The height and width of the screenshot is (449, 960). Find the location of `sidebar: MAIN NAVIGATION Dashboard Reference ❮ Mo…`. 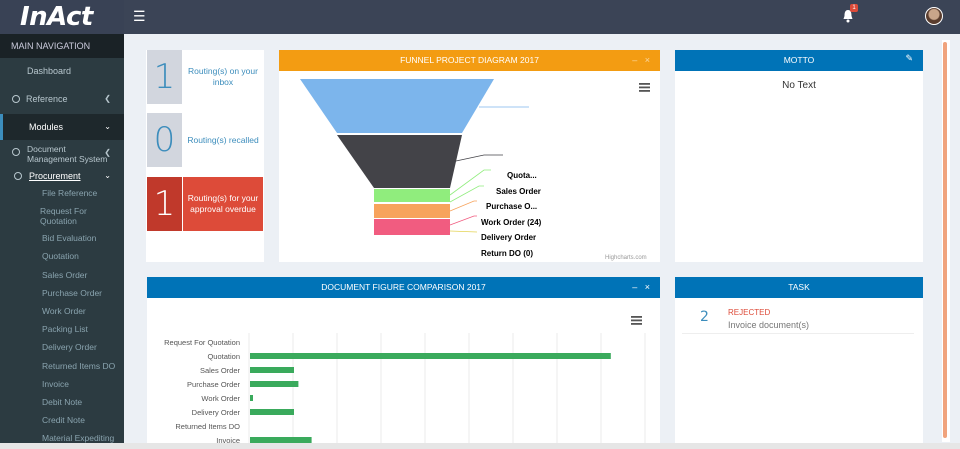

sidebar: MAIN NAVIGATION Dashboard Reference ❮ Mo… is located at coordinates (62, 241).